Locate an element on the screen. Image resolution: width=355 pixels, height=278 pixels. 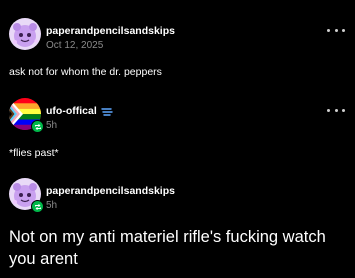
post-meta: paperandpencilsandskips Oct 12, 2025 is located at coordinates (110, 36).